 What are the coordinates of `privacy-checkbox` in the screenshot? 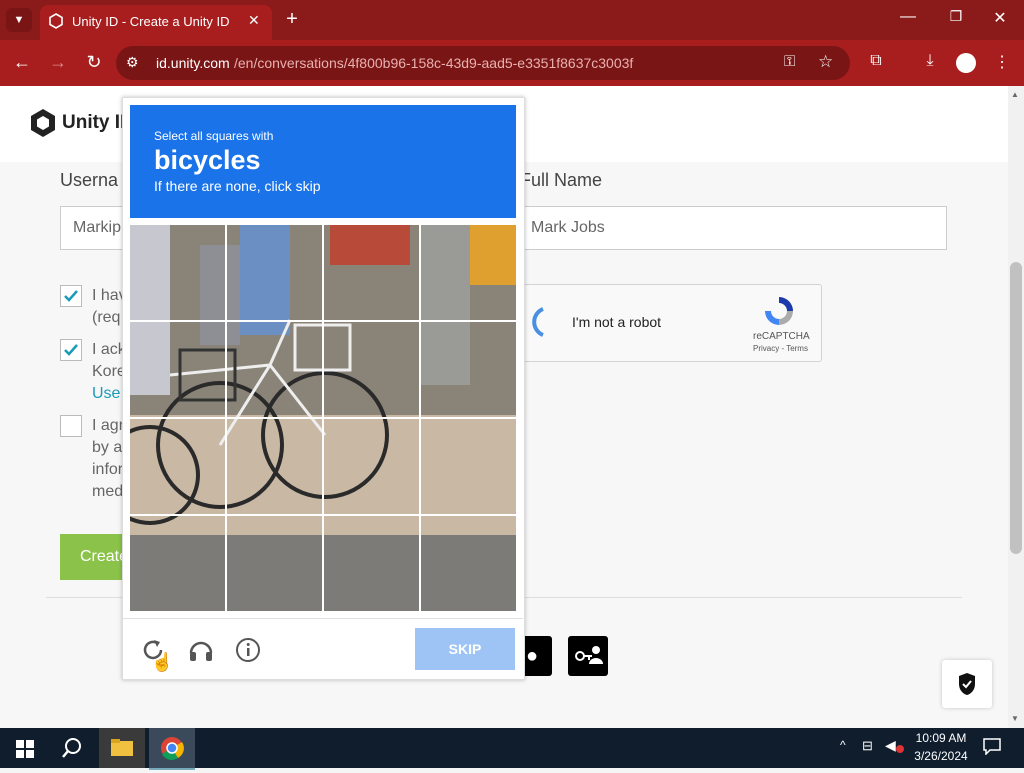 It's located at (71, 350).